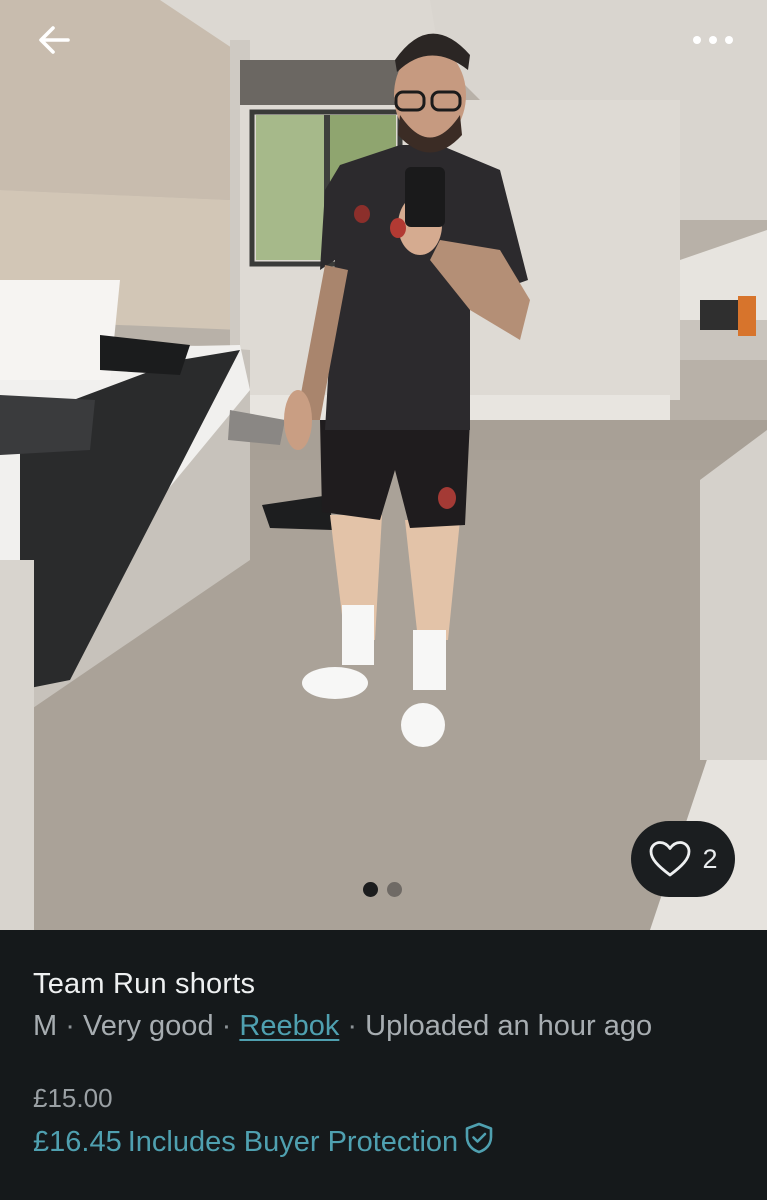 The width and height of the screenshot is (767, 1200). Describe the element at coordinates (394, 889) in the screenshot. I see `pager-dot` at that location.